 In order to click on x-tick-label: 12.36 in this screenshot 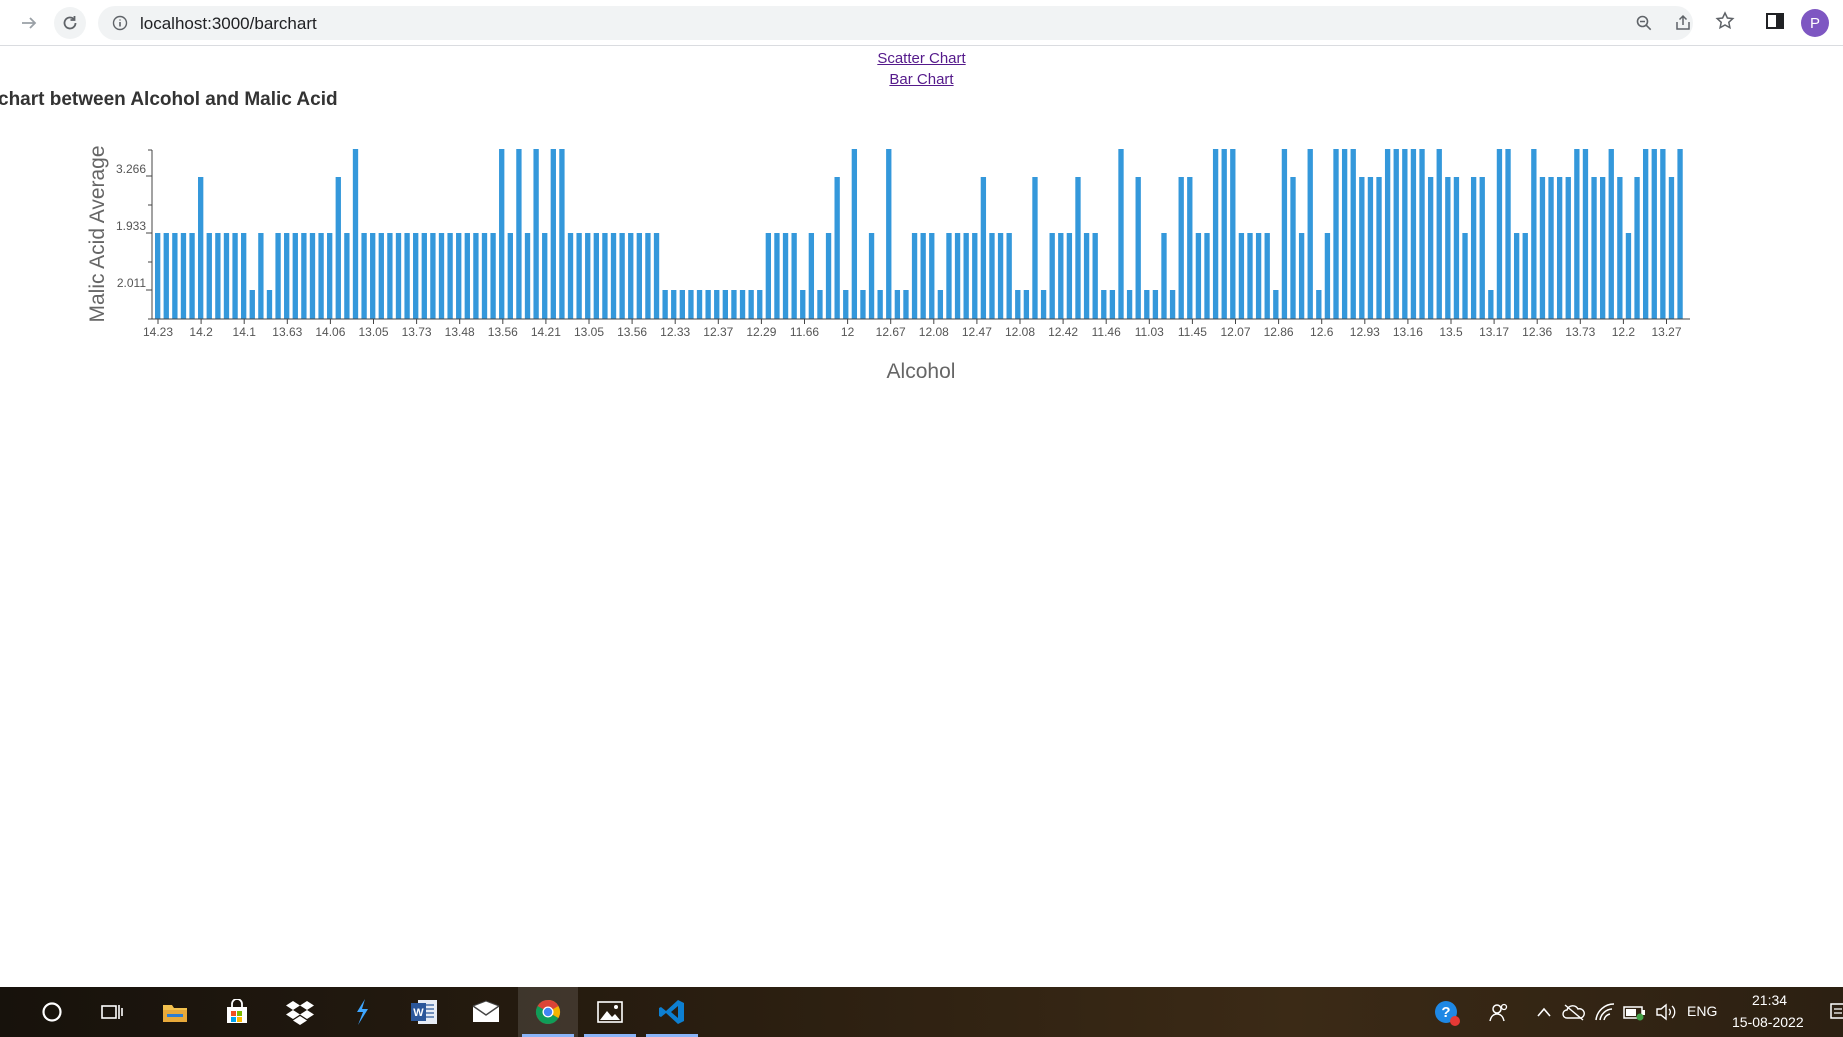, I will do `click(1537, 332)`.